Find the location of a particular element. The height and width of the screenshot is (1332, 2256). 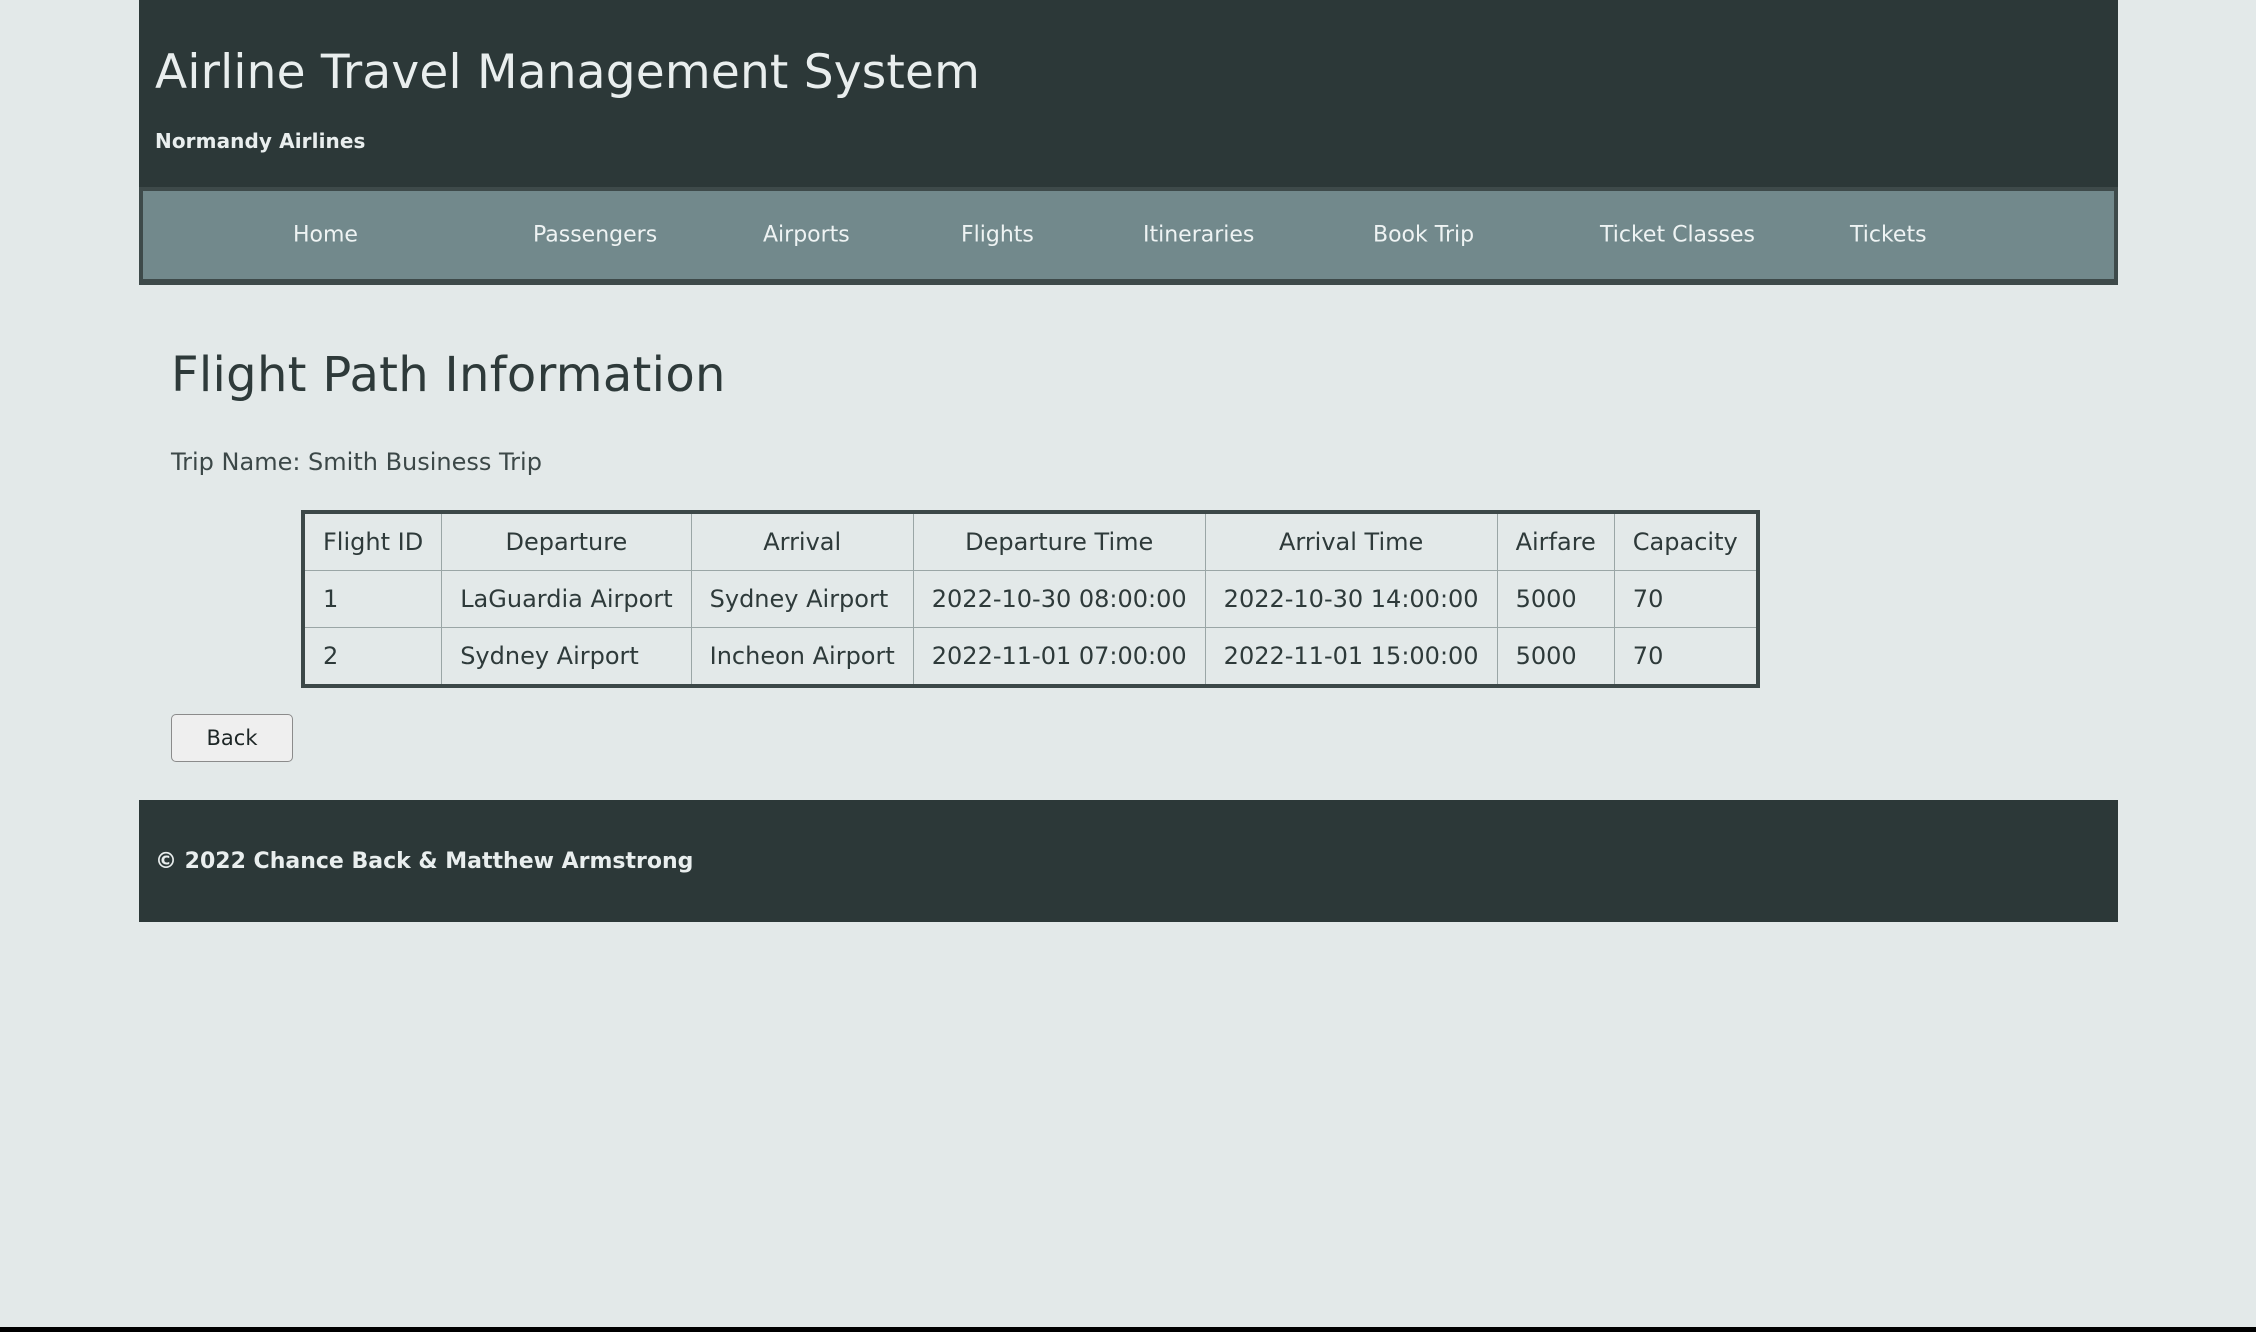

back-button: Back is located at coordinates (232, 738).